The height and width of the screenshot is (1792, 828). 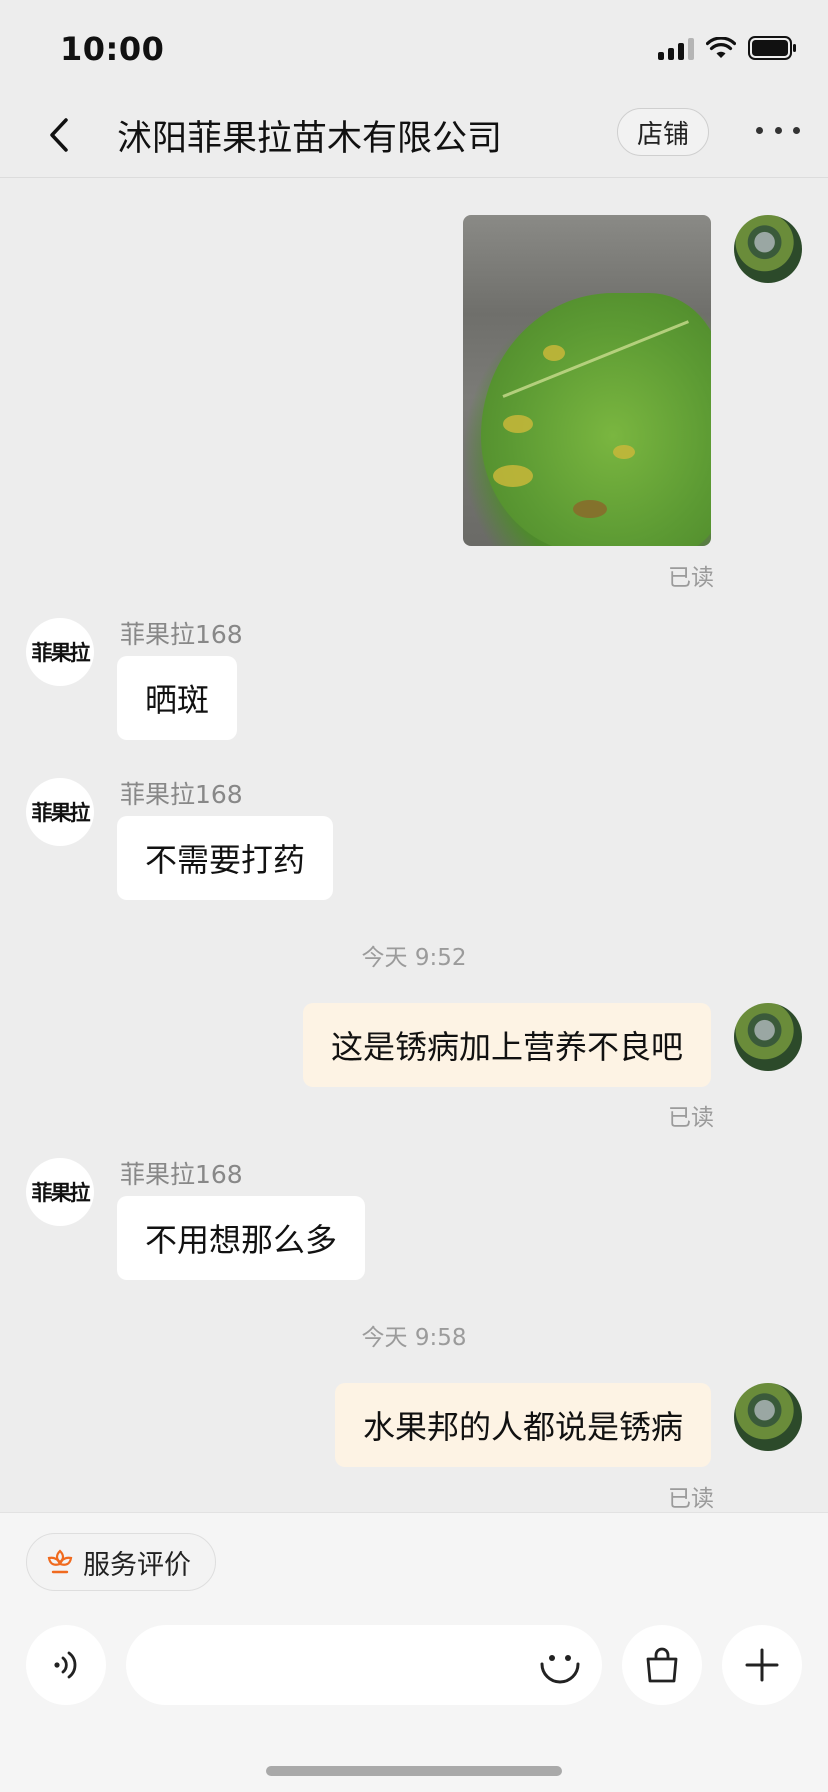 I want to click on more-actions-button, so click(x=762, y=1665).